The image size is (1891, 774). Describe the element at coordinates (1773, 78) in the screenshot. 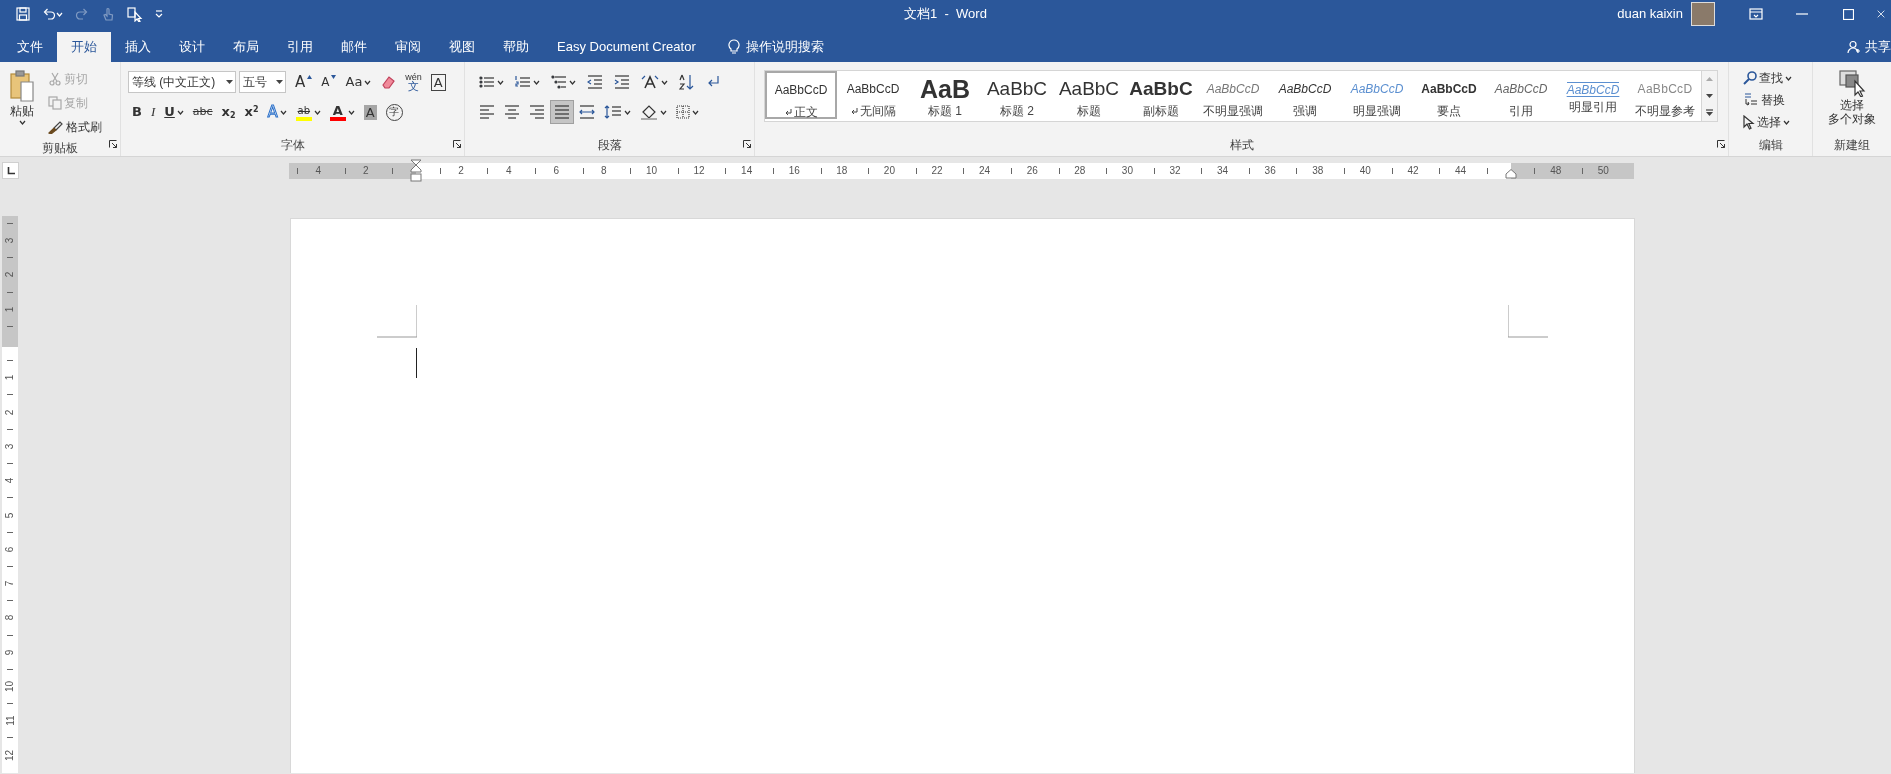

I see `find-button: 查找` at that location.